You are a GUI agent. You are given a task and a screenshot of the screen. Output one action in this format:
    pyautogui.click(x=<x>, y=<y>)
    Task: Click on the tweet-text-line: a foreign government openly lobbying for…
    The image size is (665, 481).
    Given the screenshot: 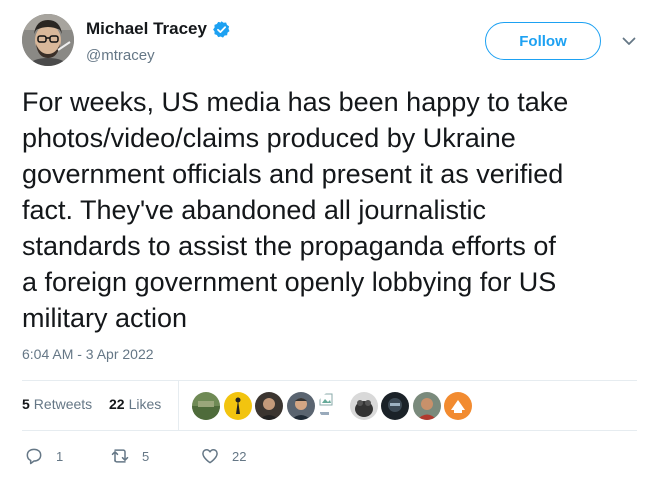 What is the action you would take?
    pyautogui.click(x=289, y=282)
    